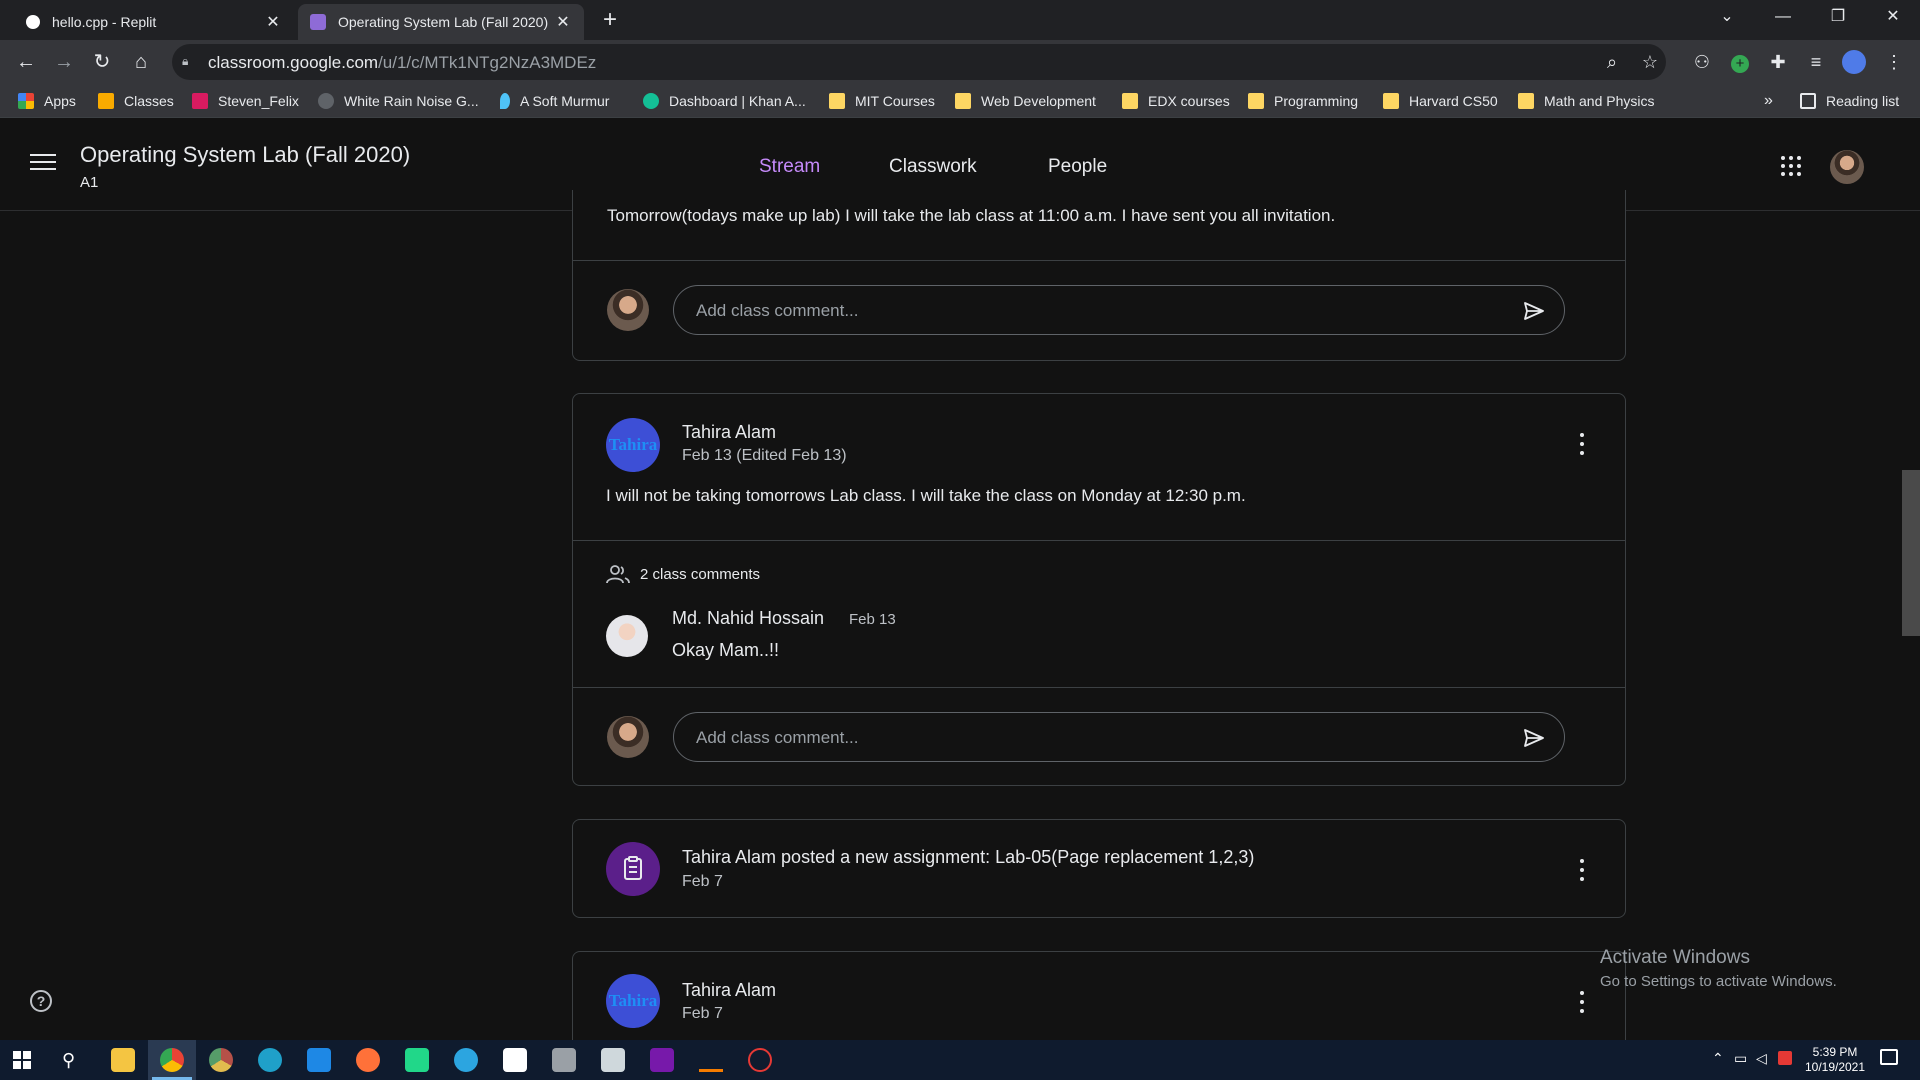  What do you see at coordinates (26, 62) in the screenshot?
I see `back-icon: ←` at bounding box center [26, 62].